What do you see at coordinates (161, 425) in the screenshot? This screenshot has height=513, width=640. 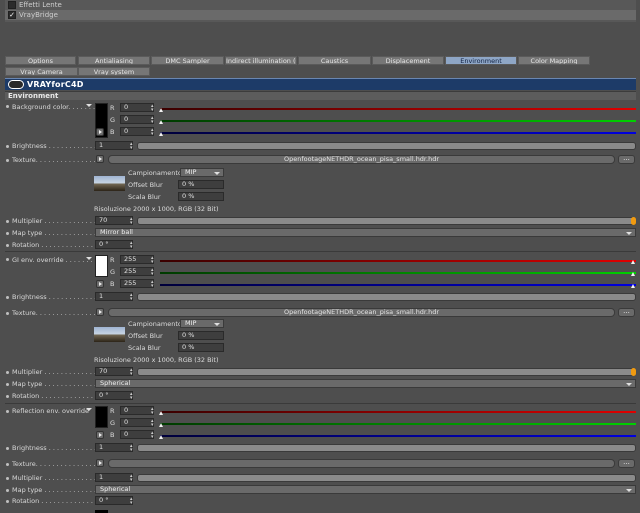 I see `reflection-g-knob` at bounding box center [161, 425].